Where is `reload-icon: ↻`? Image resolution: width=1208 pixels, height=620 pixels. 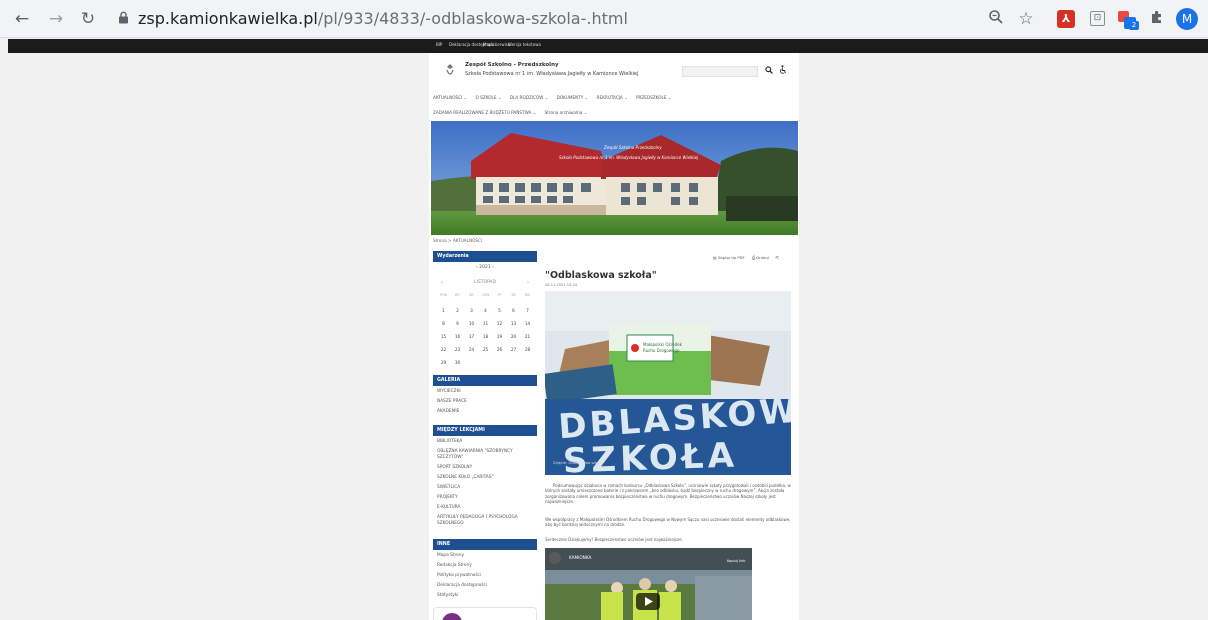 reload-icon: ↻ is located at coordinates (88, 19).